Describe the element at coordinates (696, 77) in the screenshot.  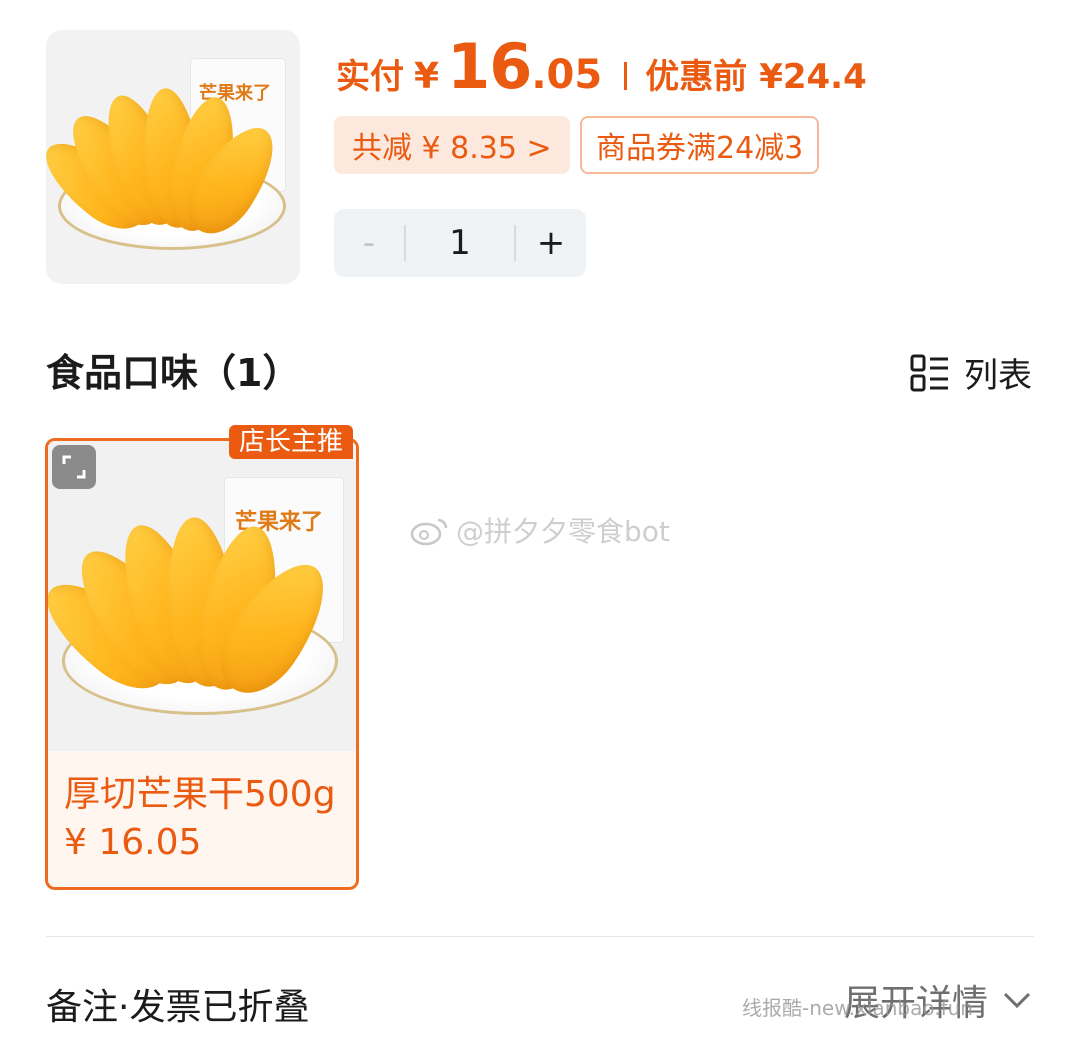
I see `original-price-label: 优惠前` at that location.